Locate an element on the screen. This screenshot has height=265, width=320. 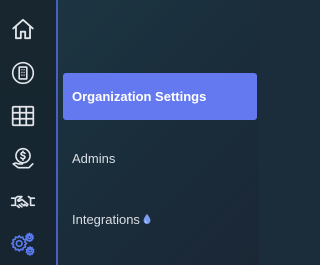
nav-settings is located at coordinates (23, 244).